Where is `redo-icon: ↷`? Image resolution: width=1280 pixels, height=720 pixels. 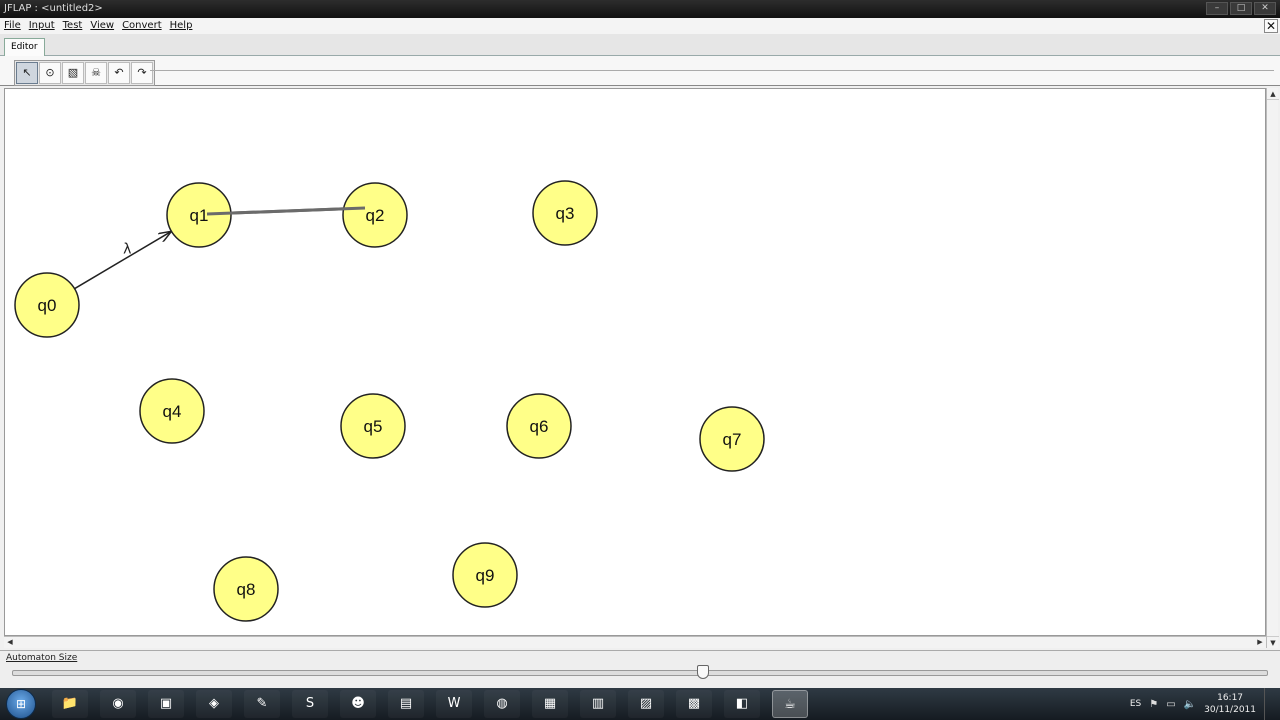
redo-icon: ↷ is located at coordinates (142, 72).